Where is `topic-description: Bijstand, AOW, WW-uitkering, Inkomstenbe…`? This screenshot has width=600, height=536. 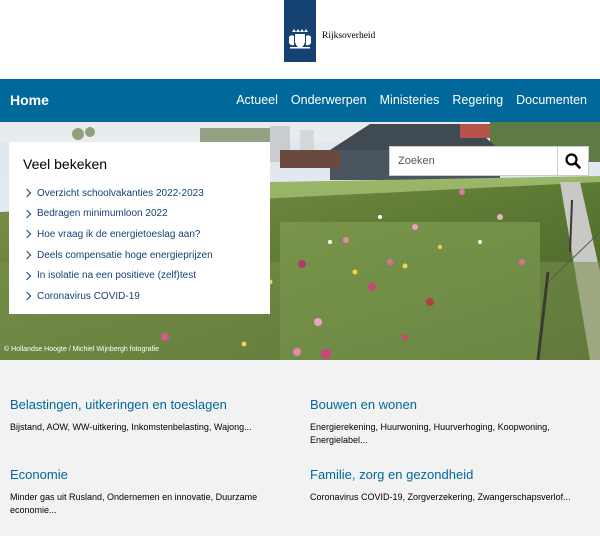
topic-description: Bijstand, AOW, WW-uitkering, Inkomstenbe… is located at coordinates (131, 427).